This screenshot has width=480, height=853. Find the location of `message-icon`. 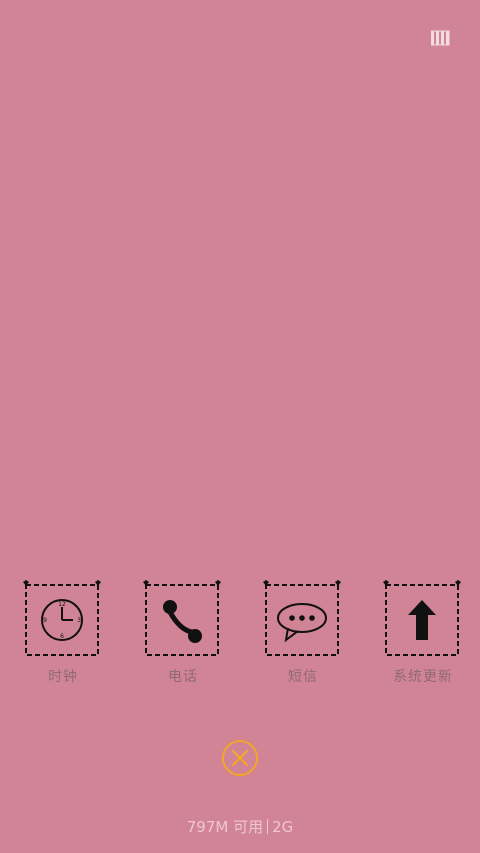

message-icon is located at coordinates (302, 618).